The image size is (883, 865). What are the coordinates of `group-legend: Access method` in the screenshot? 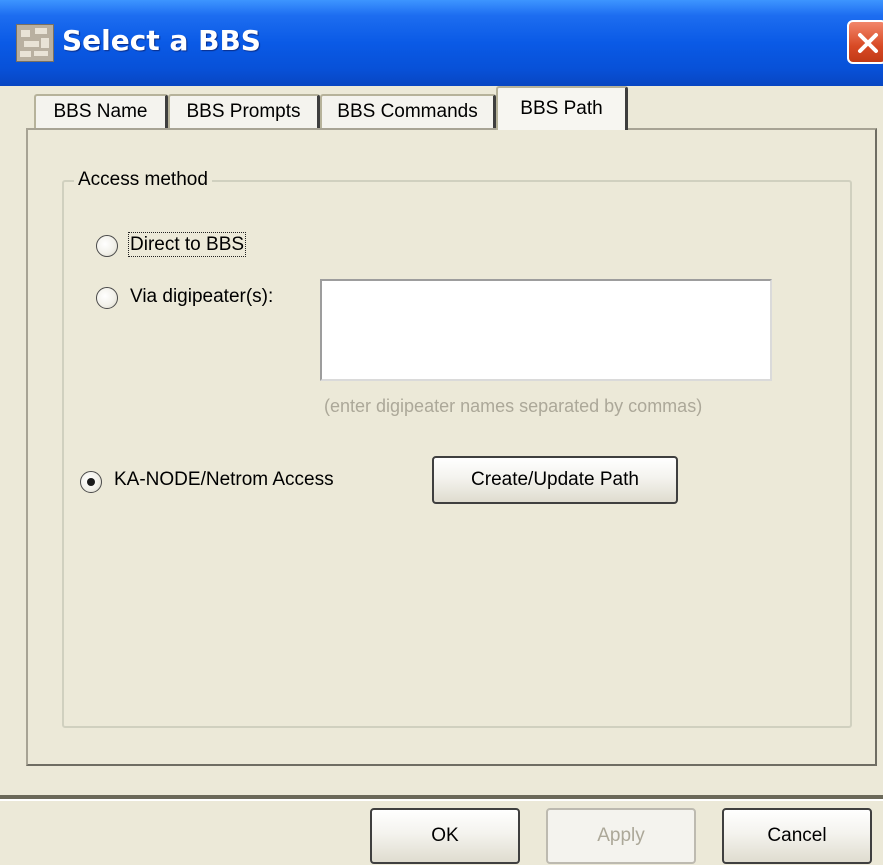 It's located at (143, 180).